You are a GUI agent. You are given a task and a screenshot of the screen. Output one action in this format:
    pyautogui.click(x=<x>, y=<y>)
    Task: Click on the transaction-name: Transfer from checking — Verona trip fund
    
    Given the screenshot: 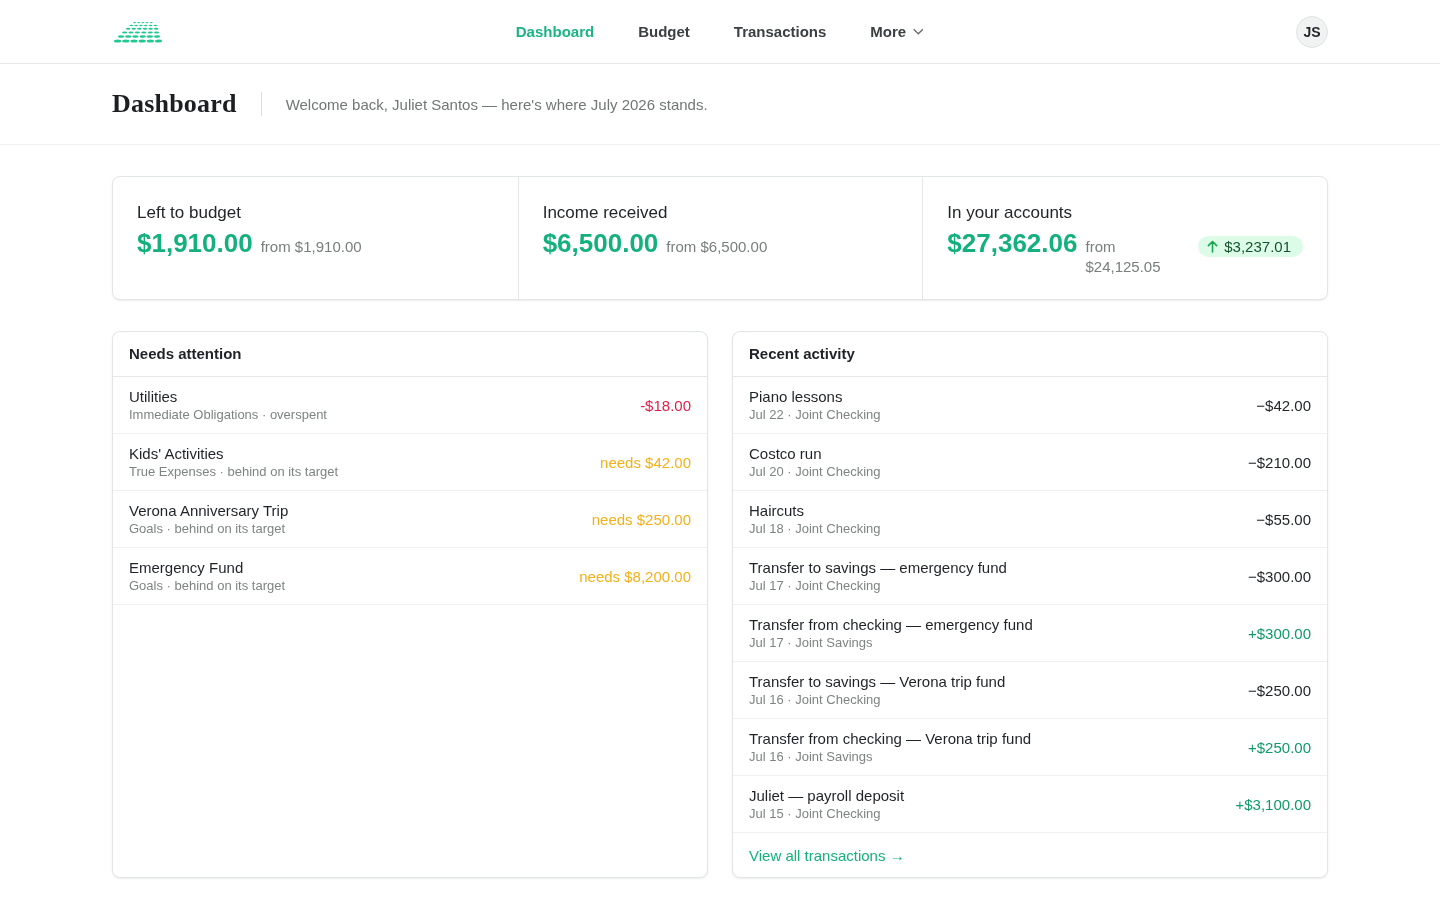 What is the action you would take?
    pyautogui.click(x=890, y=738)
    